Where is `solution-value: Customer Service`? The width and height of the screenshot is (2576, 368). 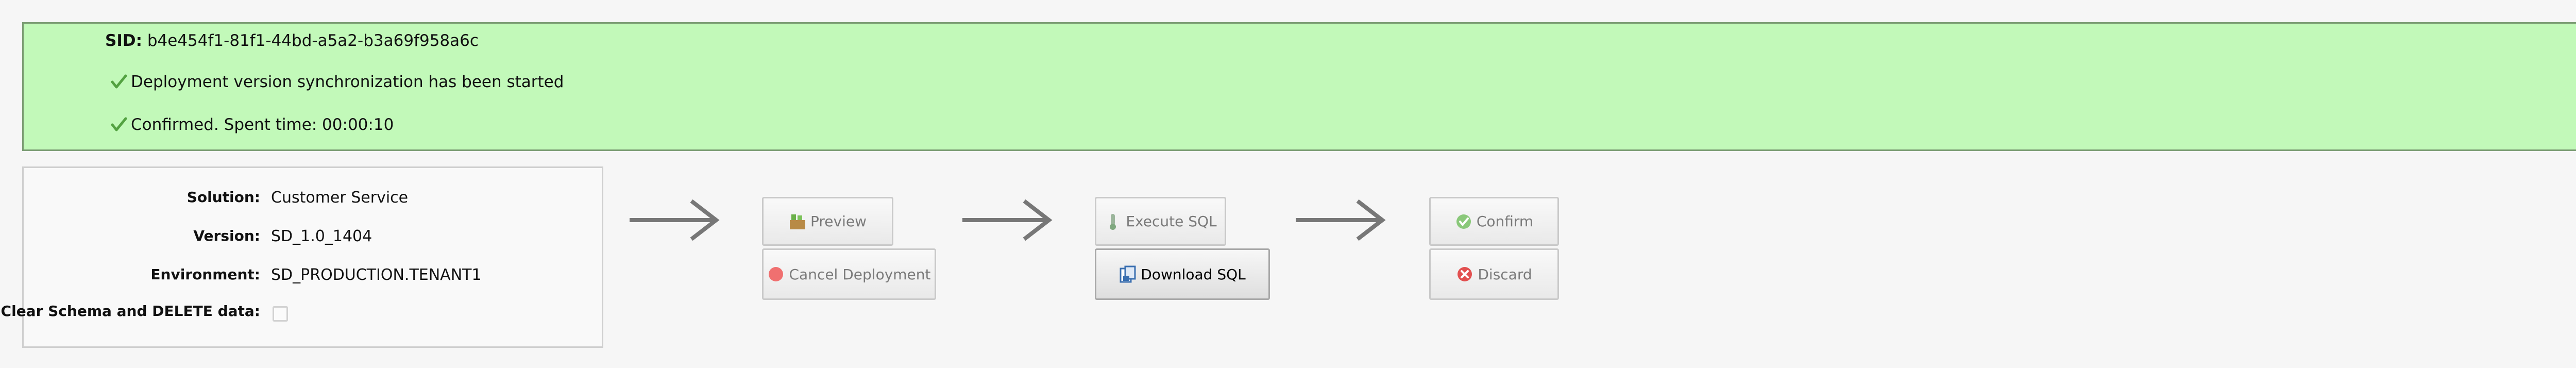
solution-value: Customer Service is located at coordinates (340, 198).